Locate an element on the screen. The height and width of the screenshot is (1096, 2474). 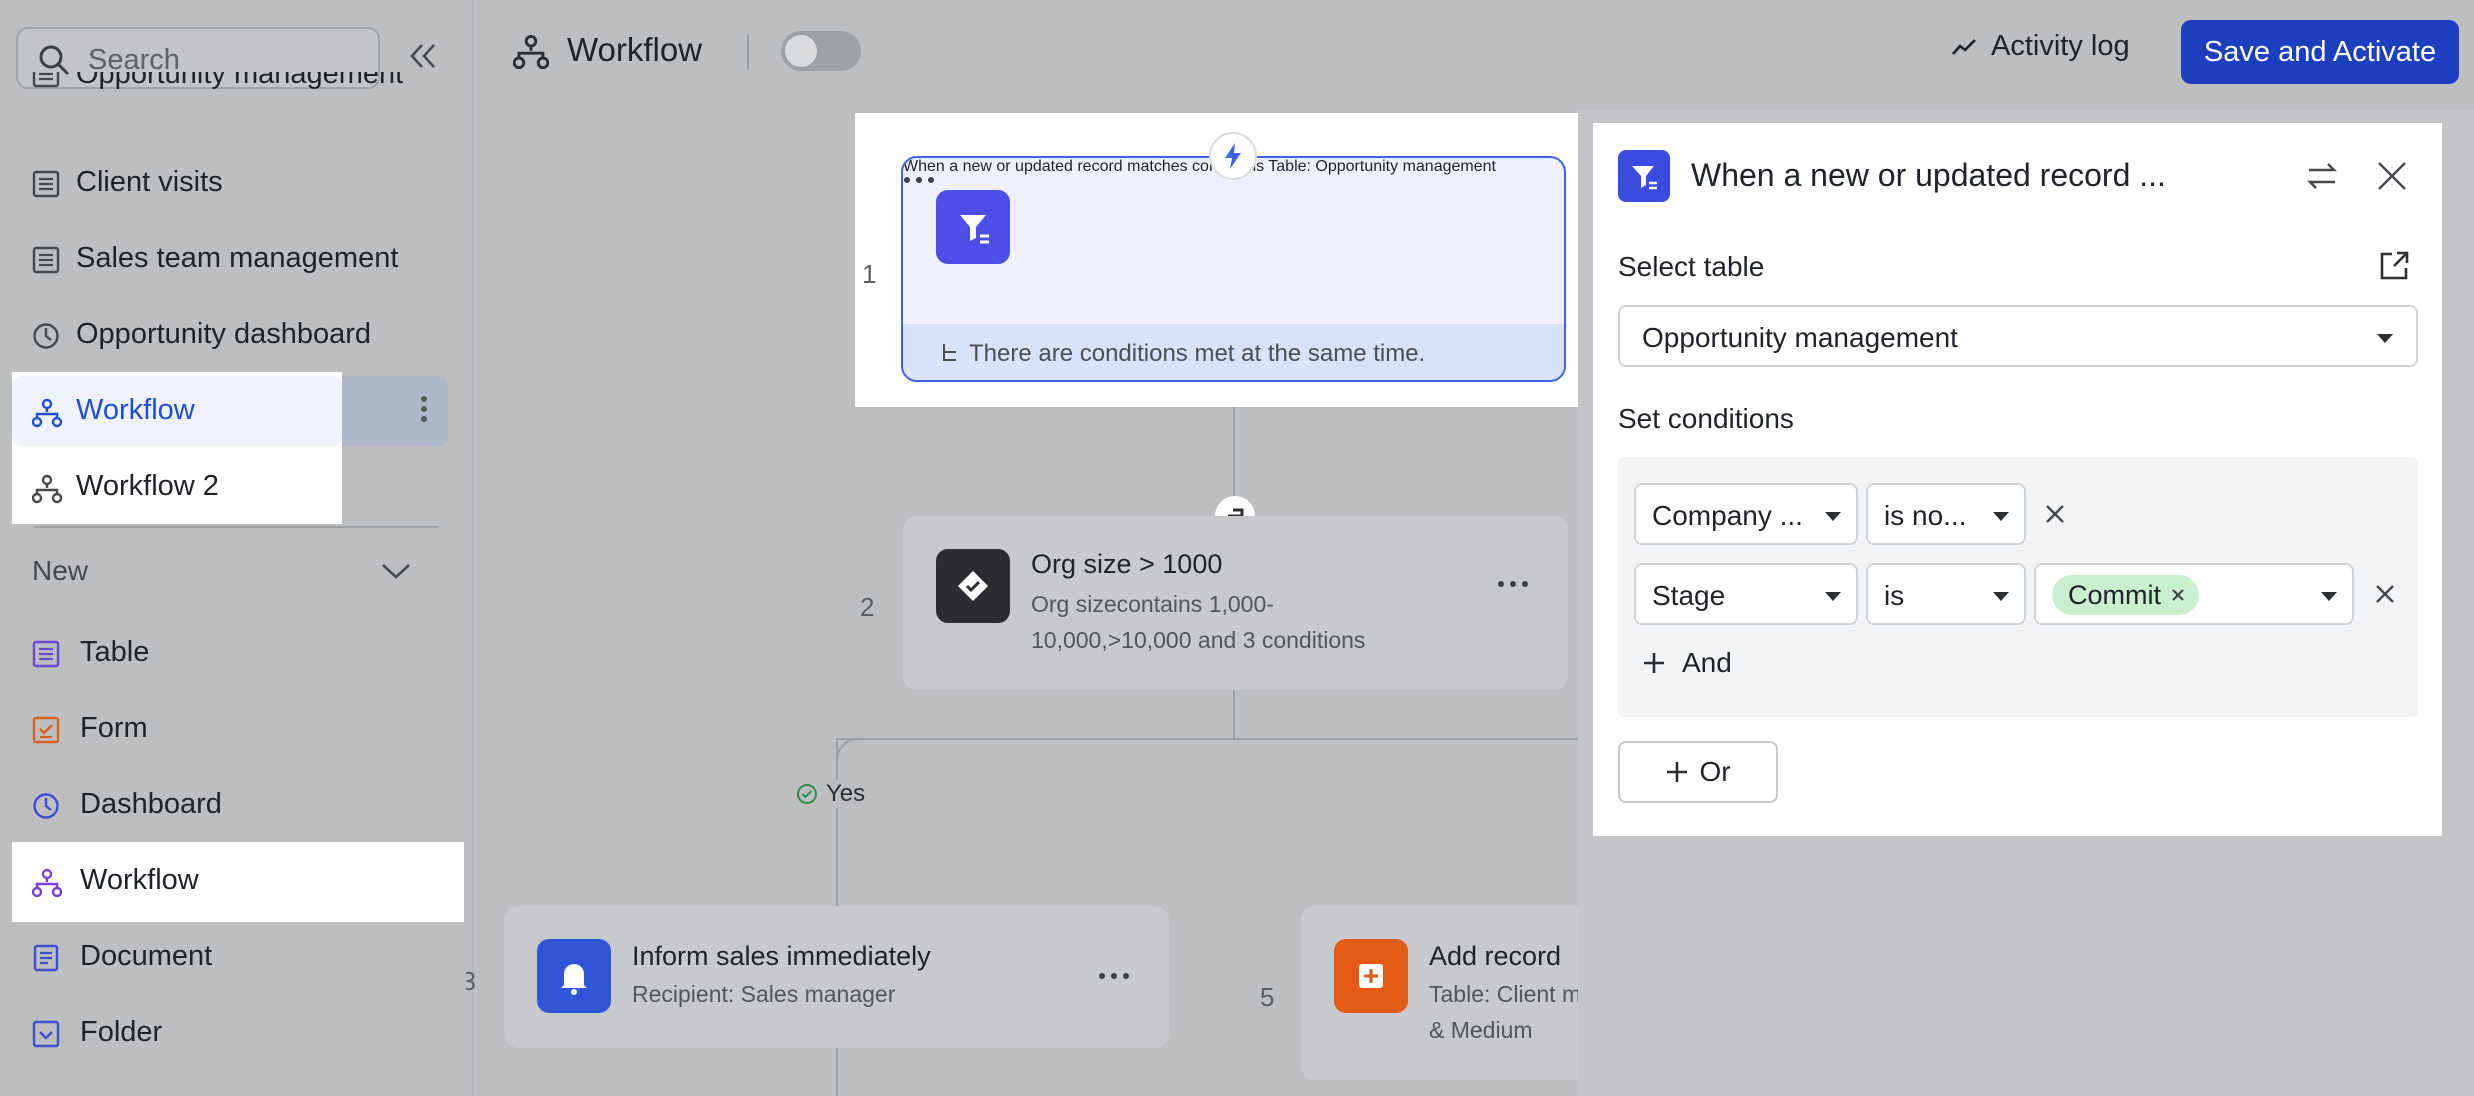
sidebar-item-workflow-2: Workflow 2 is located at coordinates (177, 487).